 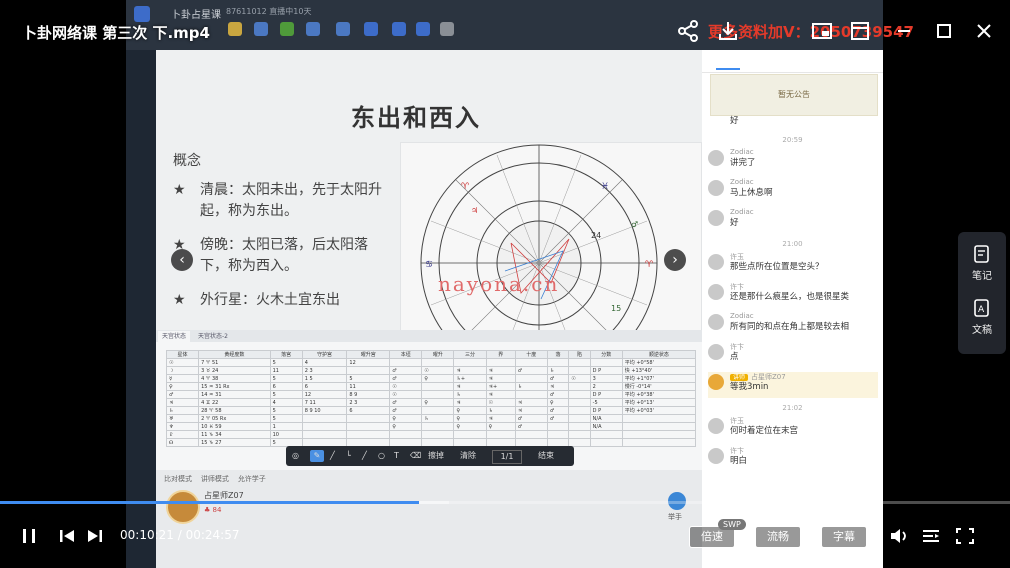 What do you see at coordinates (368, 386) in the screenshot?
I see `table-cell: 11` at bounding box center [368, 386].